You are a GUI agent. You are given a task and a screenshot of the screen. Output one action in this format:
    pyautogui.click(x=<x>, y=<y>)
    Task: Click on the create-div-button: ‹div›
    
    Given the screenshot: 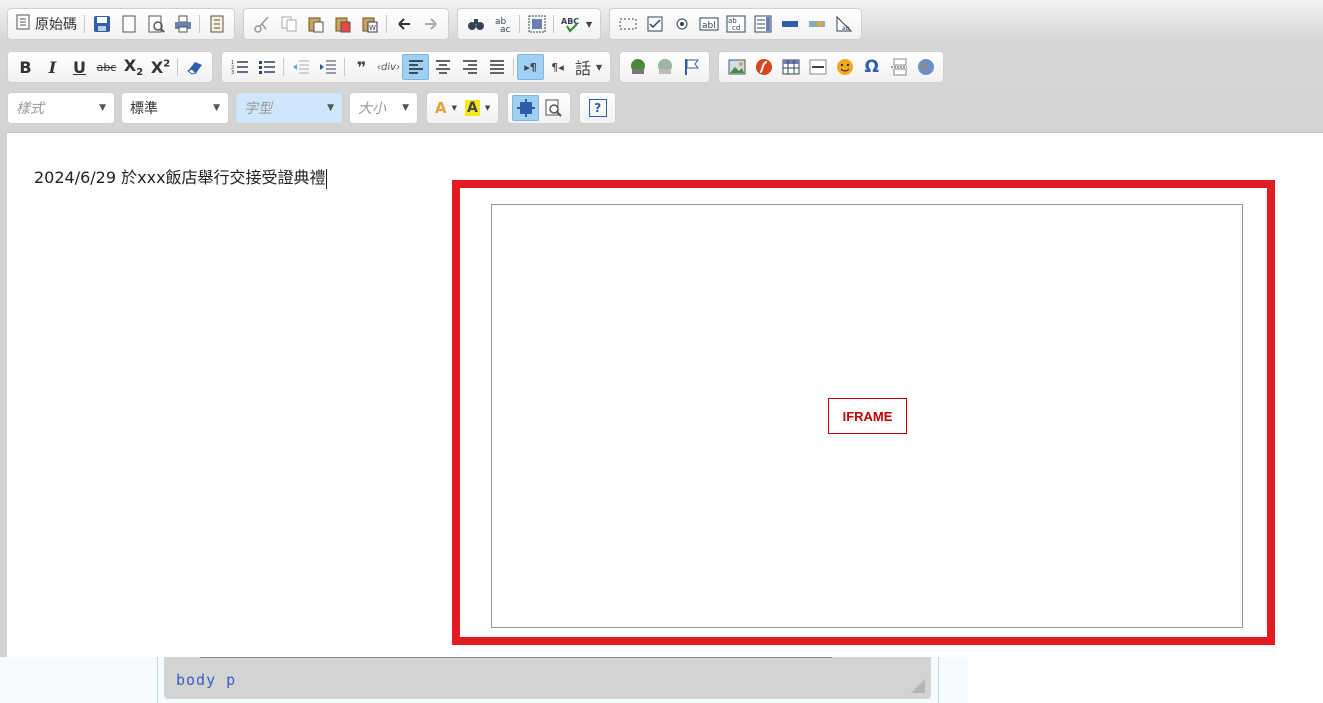 What is the action you would take?
    pyautogui.click(x=388, y=67)
    